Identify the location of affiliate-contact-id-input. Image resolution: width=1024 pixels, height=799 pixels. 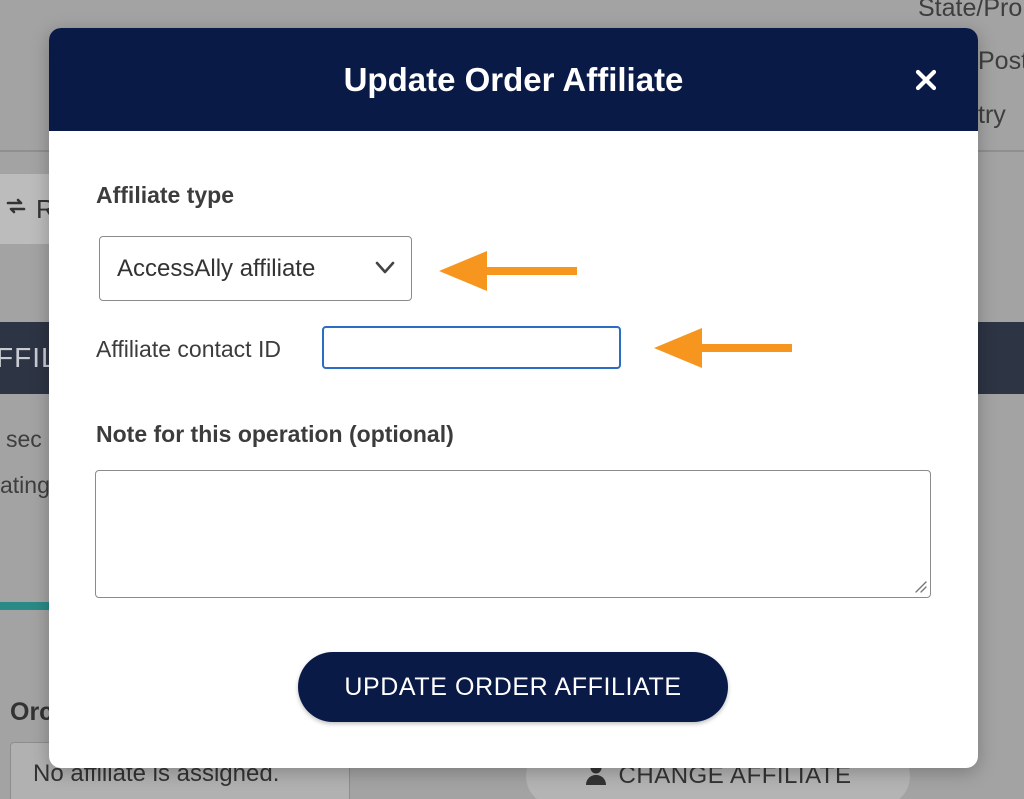
(471, 347).